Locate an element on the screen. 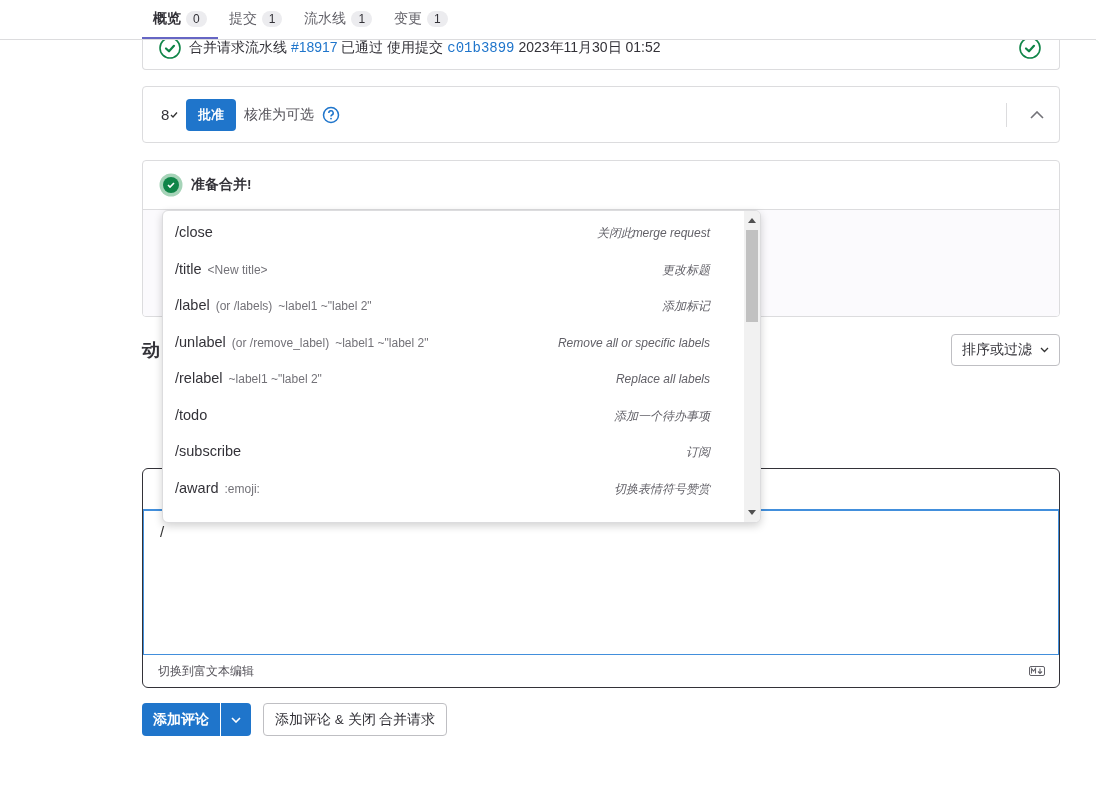 This screenshot has height=791, width=1096. tab: 提交 1 is located at coordinates (255, 19).